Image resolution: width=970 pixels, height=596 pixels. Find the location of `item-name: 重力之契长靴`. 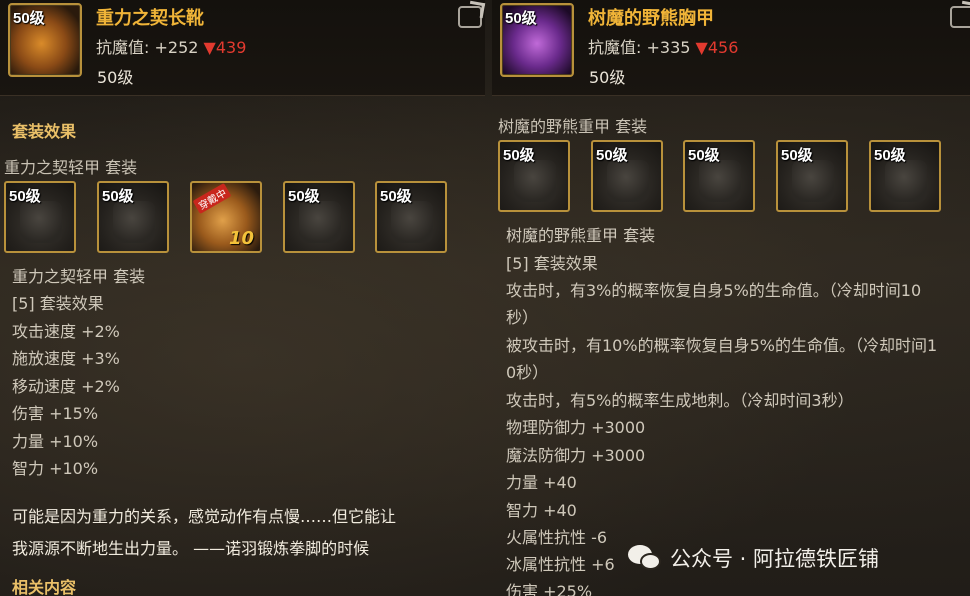

item-name: 重力之契长靴 is located at coordinates (150, 18).